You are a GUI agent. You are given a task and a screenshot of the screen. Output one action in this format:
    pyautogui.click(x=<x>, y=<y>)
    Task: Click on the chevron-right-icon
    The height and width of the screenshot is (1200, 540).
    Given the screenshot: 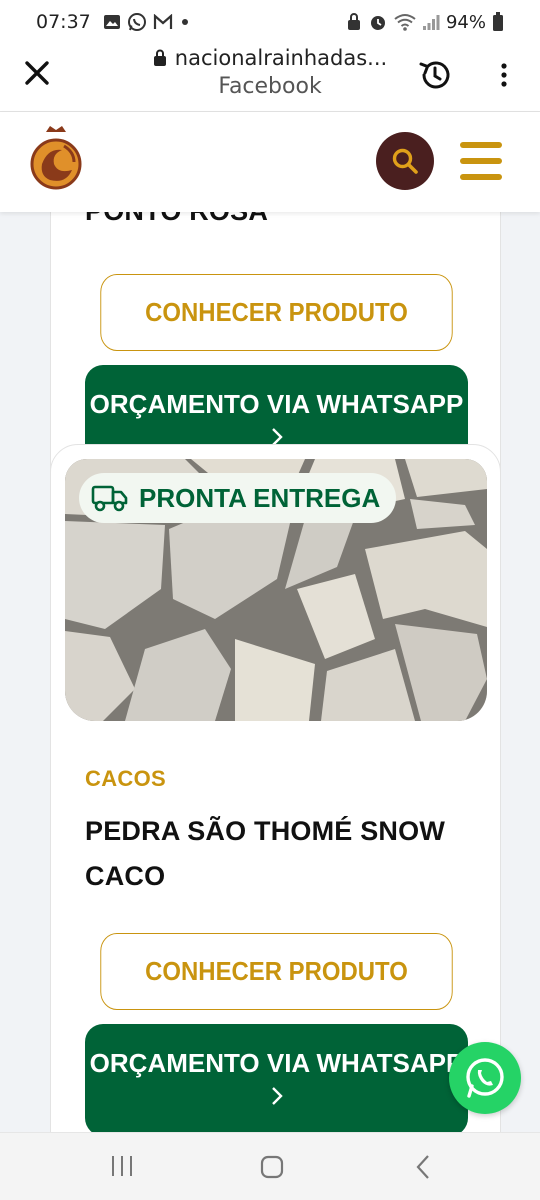 What is the action you would take?
    pyautogui.click(x=277, y=1096)
    